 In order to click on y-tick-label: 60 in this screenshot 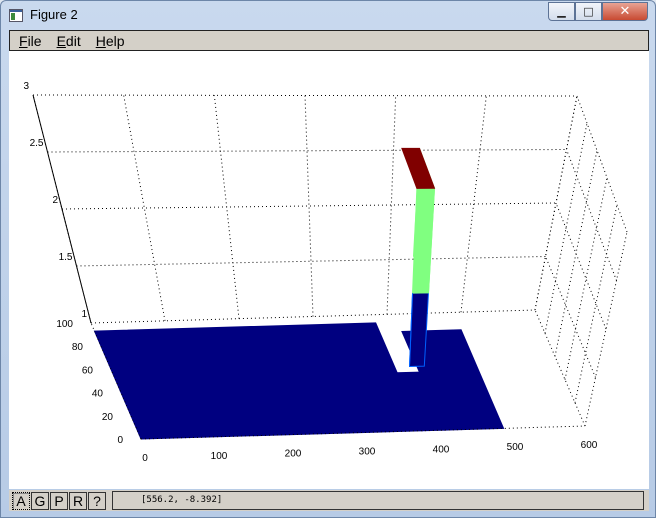, I will do `click(88, 370)`.